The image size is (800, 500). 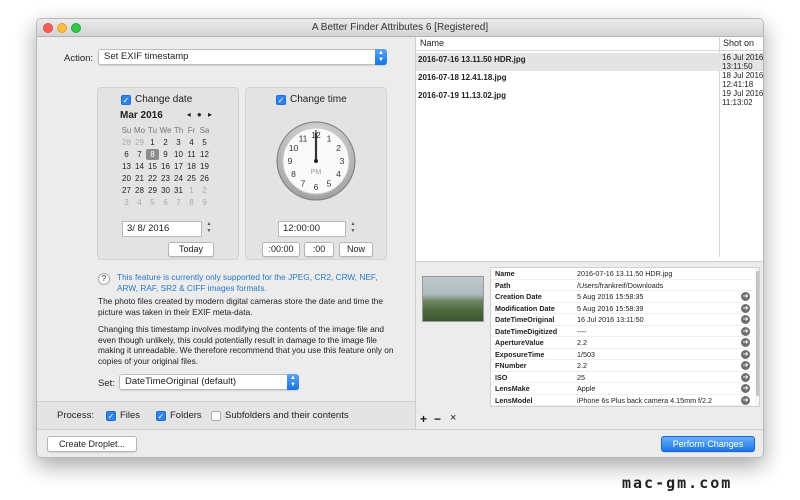 I want to click on perform-changes-button: Perform Changes, so click(x=708, y=444).